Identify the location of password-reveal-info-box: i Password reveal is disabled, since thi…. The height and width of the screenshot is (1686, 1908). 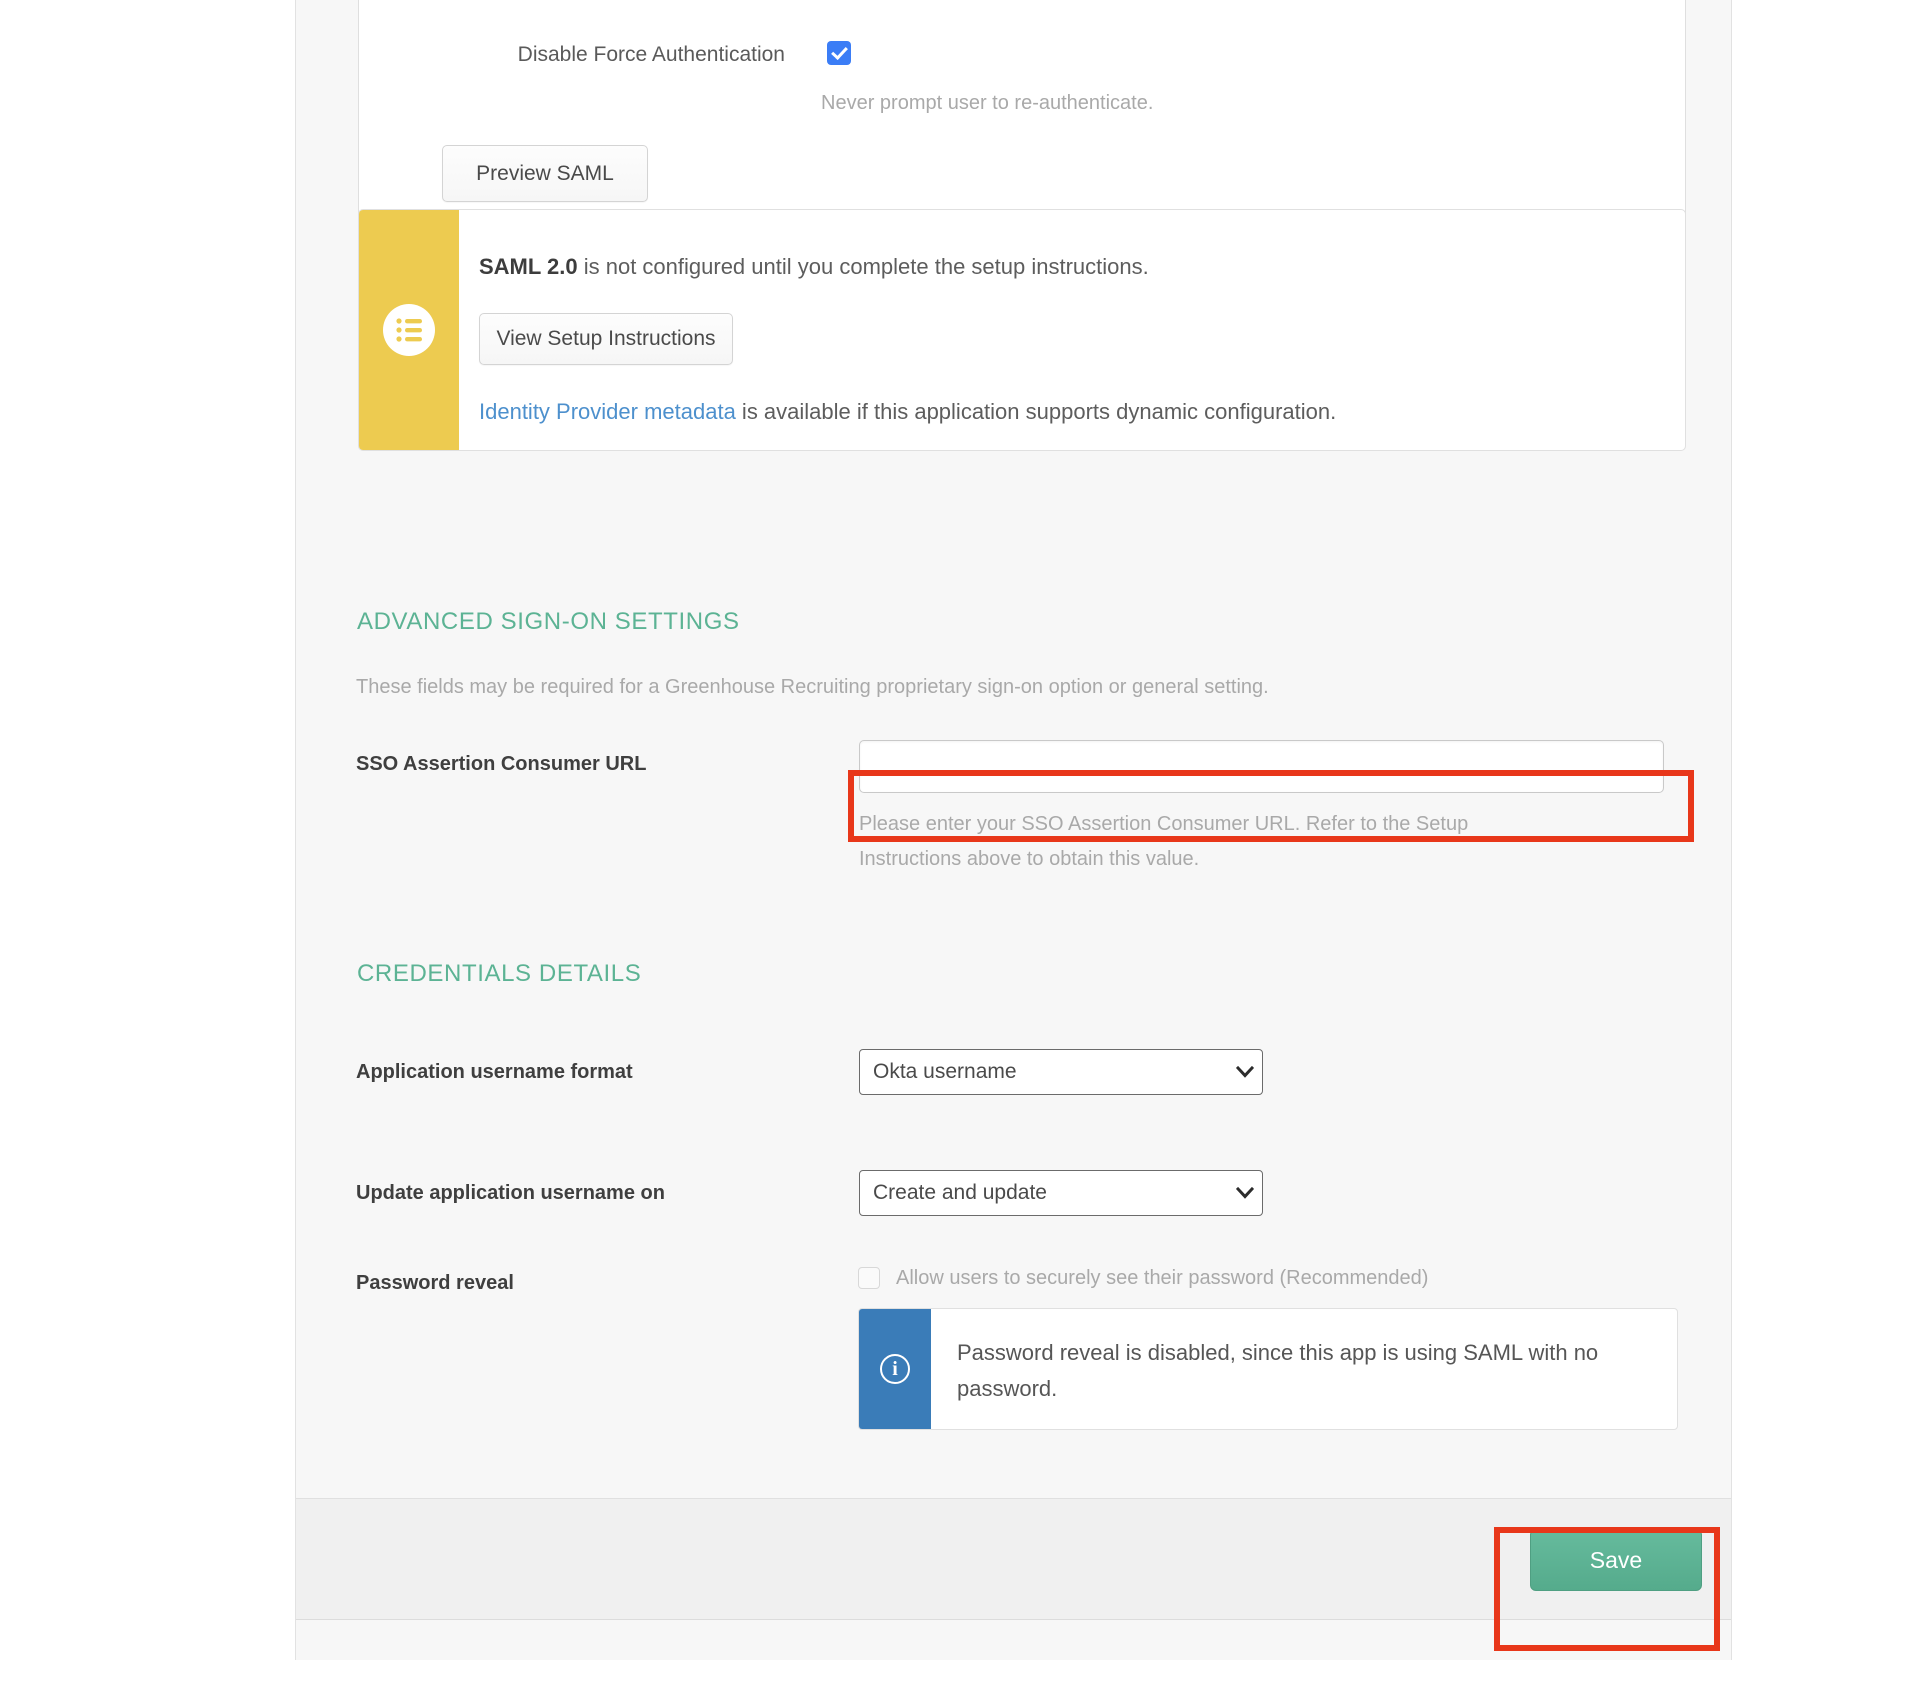
(1268, 1369).